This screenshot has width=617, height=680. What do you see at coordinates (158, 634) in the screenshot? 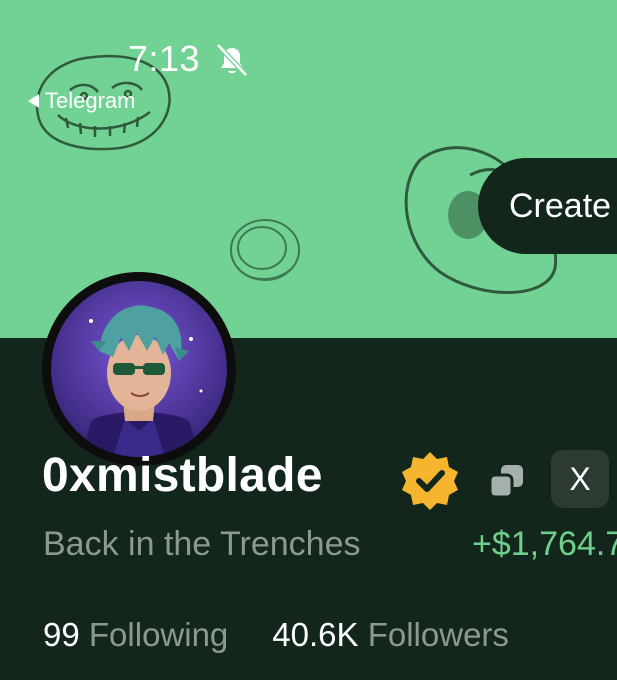
I see `following-label: Following` at bounding box center [158, 634].